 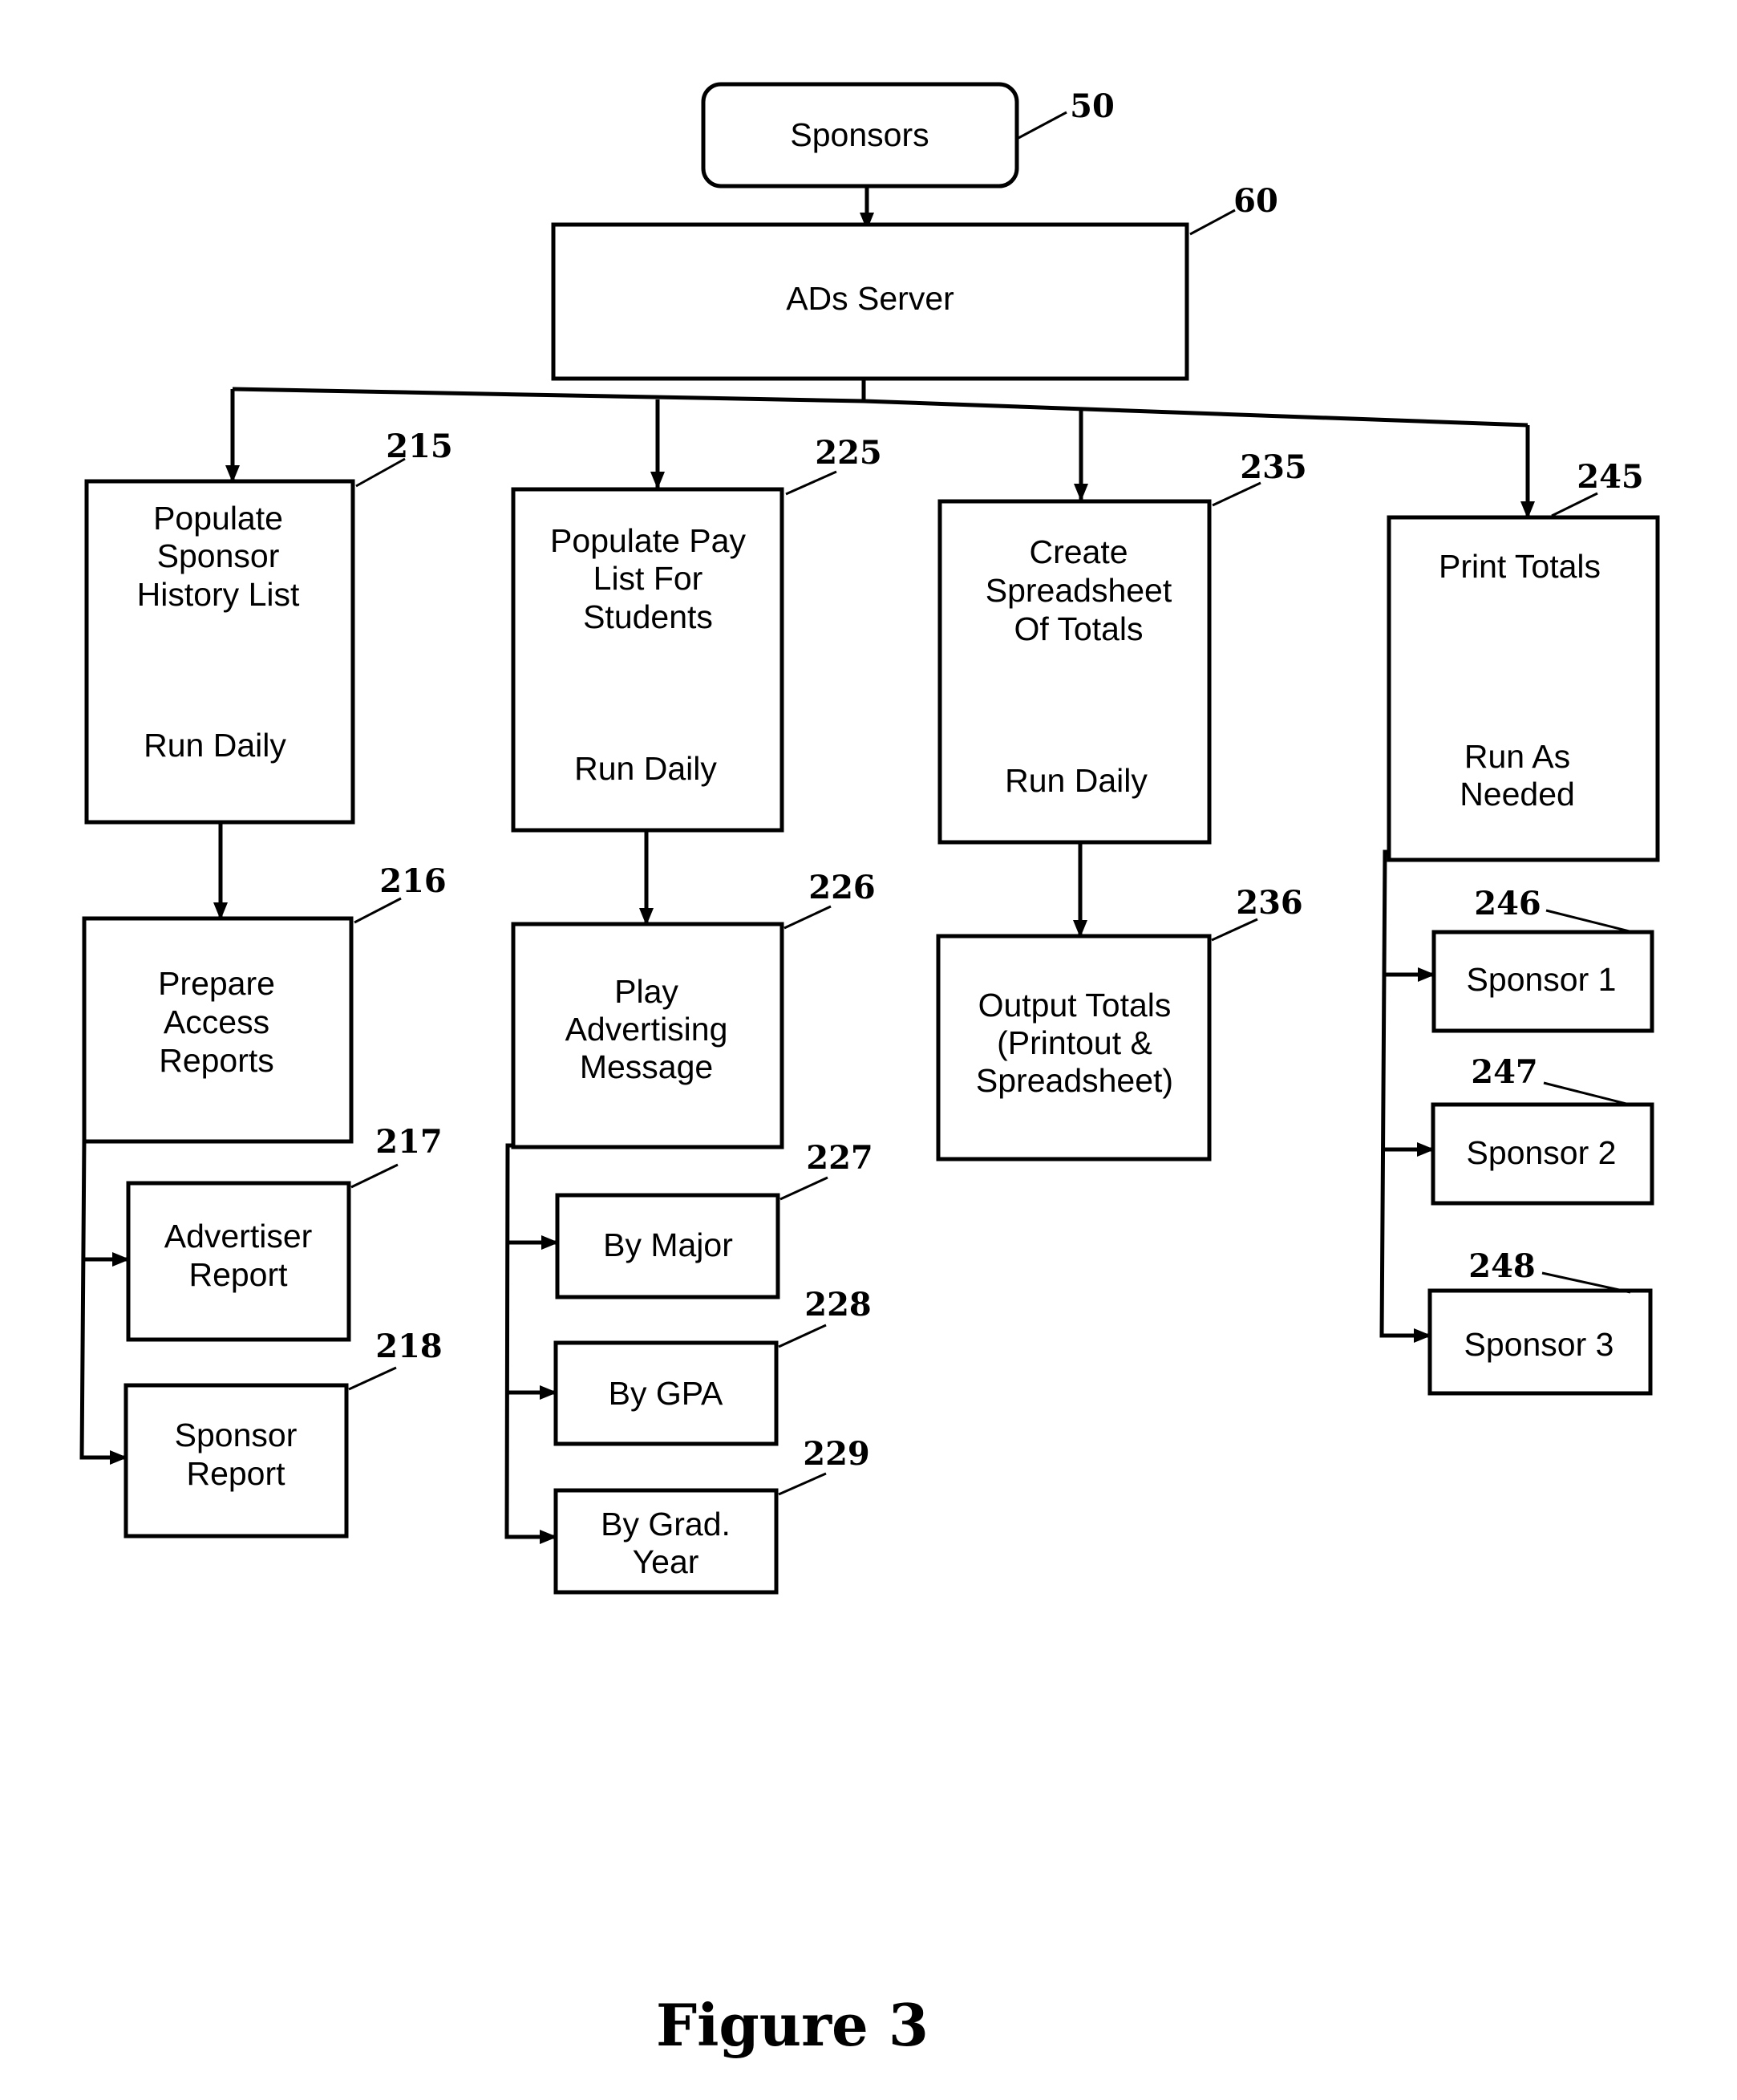 What do you see at coordinates (1542, 979) in the screenshot?
I see `node-246-line-1: Sponsor 1` at bounding box center [1542, 979].